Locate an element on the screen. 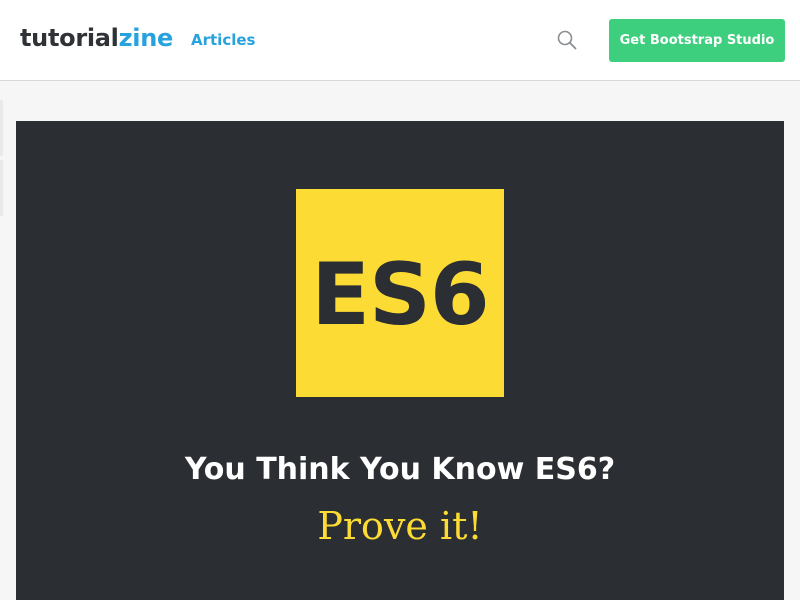 The image size is (800, 600). logo-text-tutorial: tutorial is located at coordinates (69, 38).